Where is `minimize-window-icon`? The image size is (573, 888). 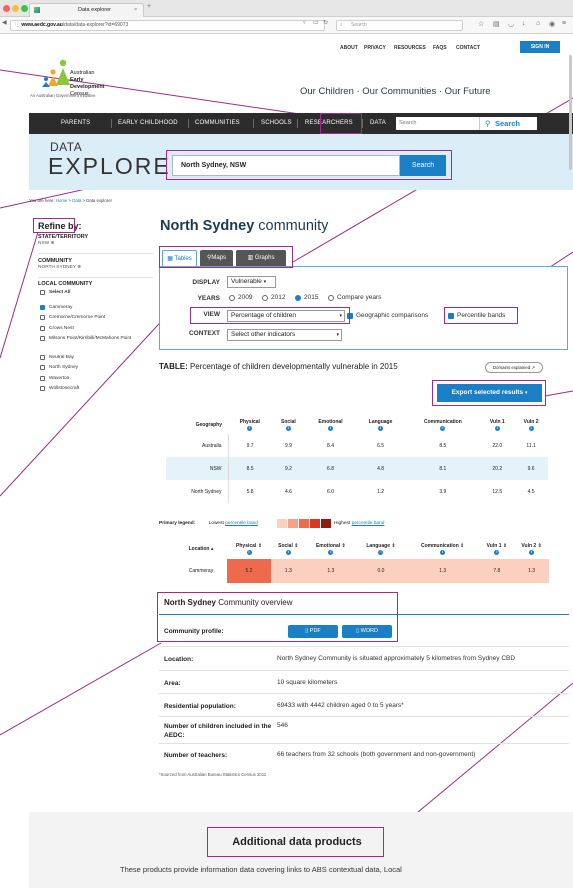 minimize-window-icon is located at coordinates (15, 8).